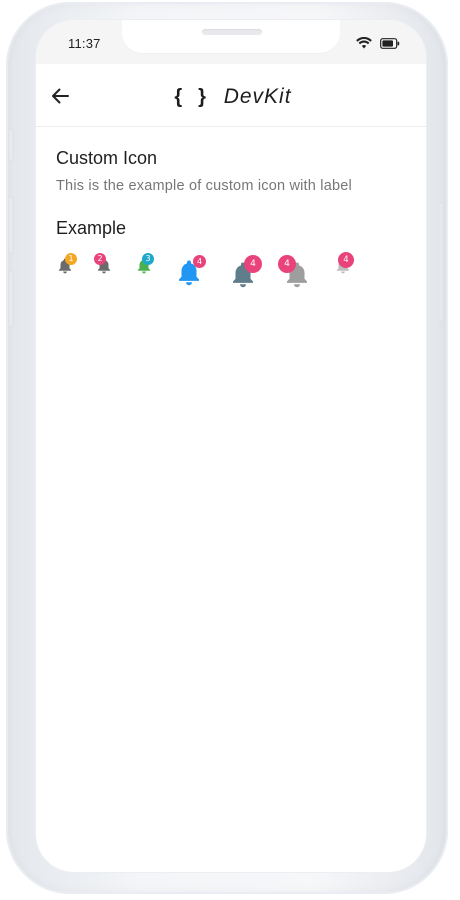 This screenshot has width=460, height=900. I want to click on bell-badge-example-3: 3, so click(144, 264).